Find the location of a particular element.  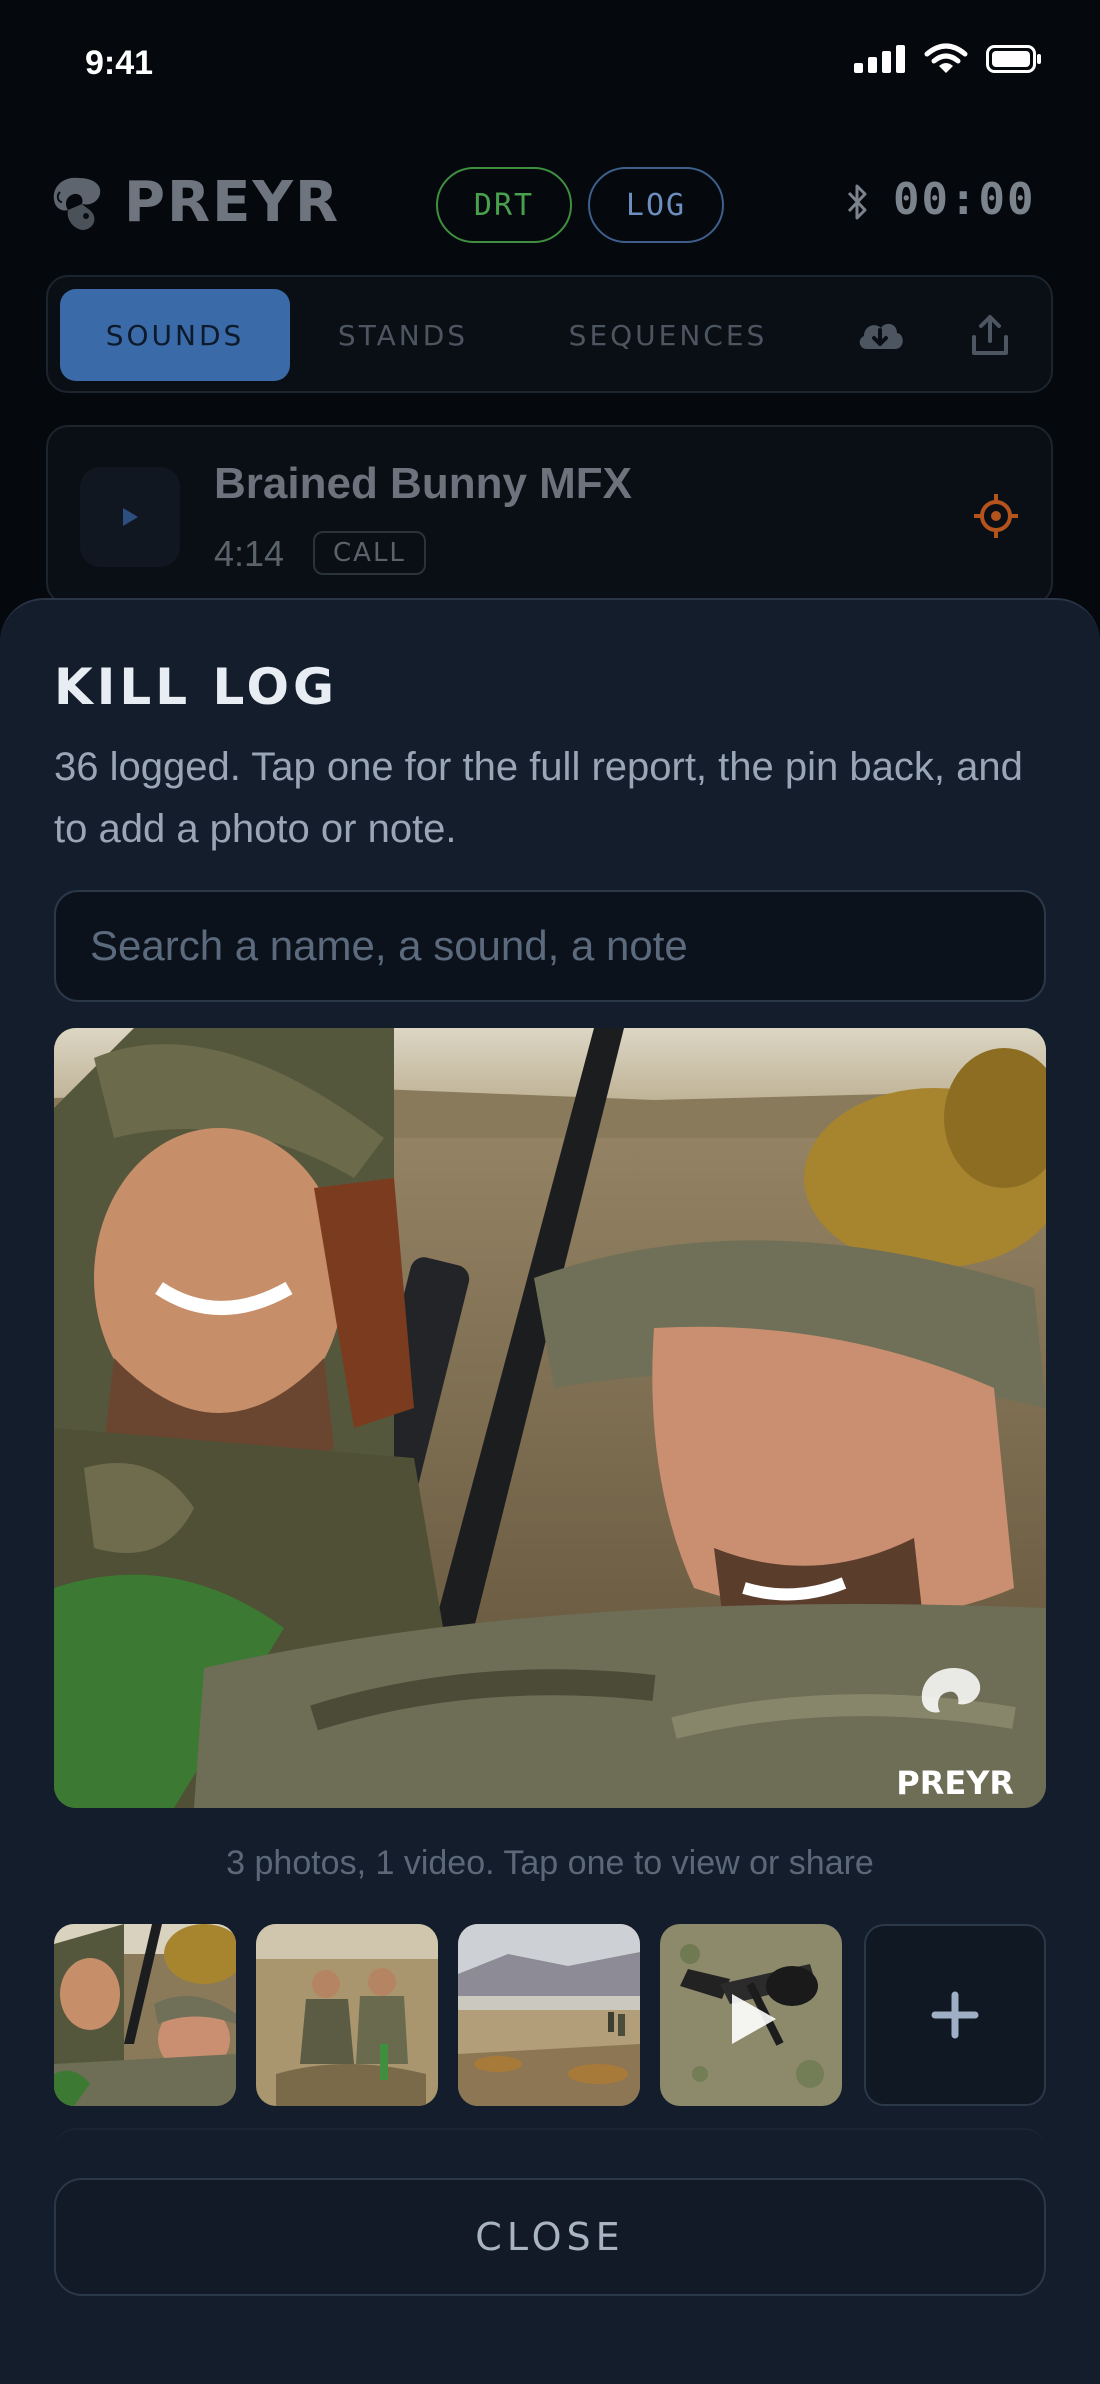

session-timer: 00:00 is located at coordinates (964, 199).